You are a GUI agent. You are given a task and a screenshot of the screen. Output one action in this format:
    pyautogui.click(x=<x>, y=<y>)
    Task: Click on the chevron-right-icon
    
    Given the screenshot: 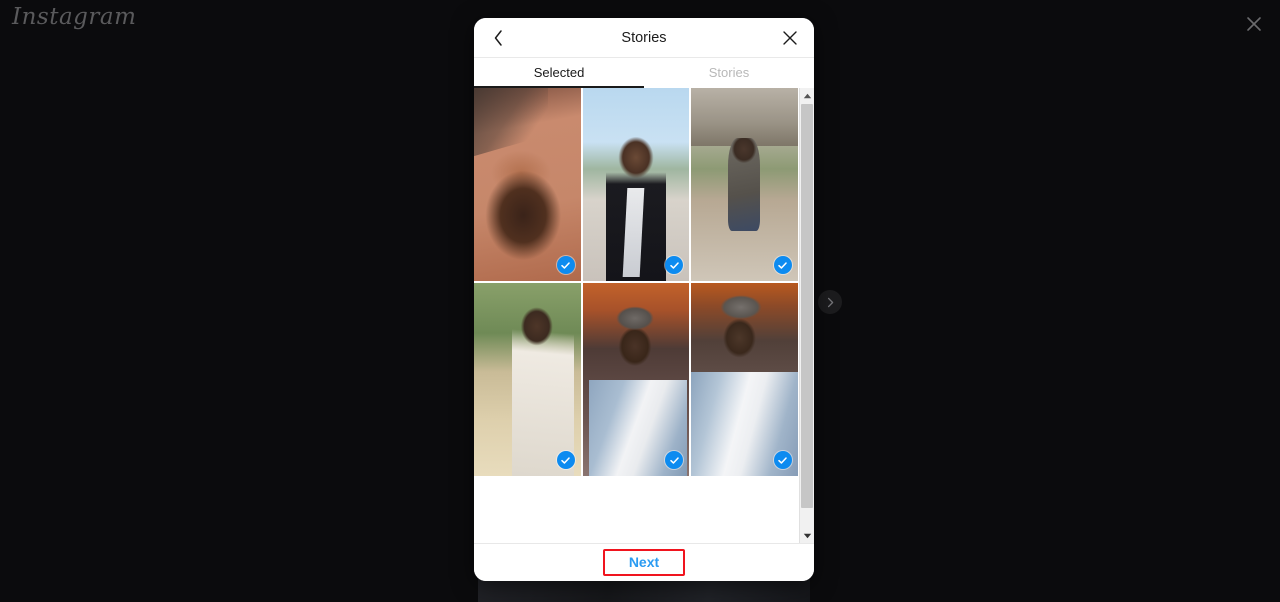 What is the action you would take?
    pyautogui.click(x=830, y=302)
    